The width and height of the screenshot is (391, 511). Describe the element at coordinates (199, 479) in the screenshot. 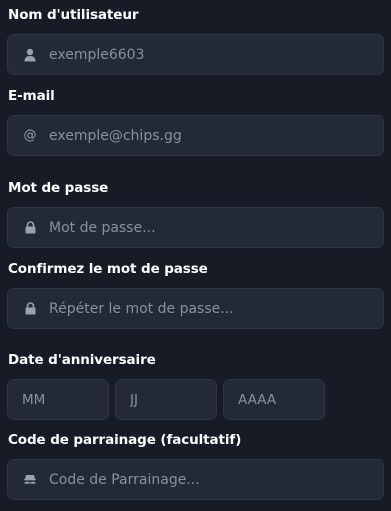

I see `referral-input` at that location.